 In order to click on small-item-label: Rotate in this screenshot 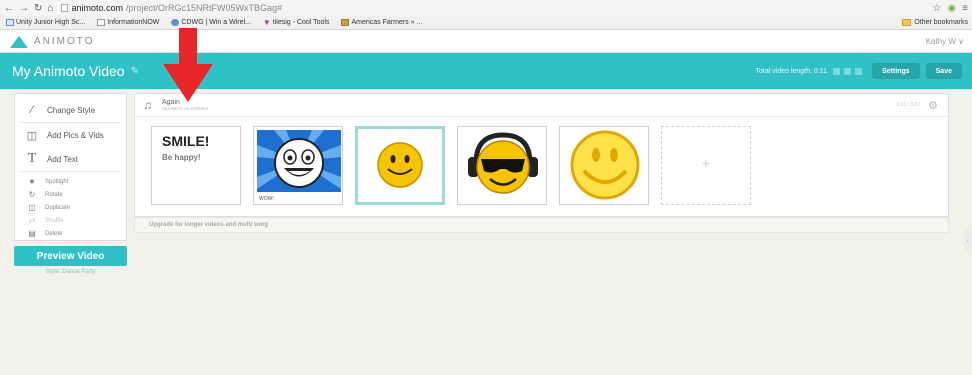, I will do `click(54, 194)`.